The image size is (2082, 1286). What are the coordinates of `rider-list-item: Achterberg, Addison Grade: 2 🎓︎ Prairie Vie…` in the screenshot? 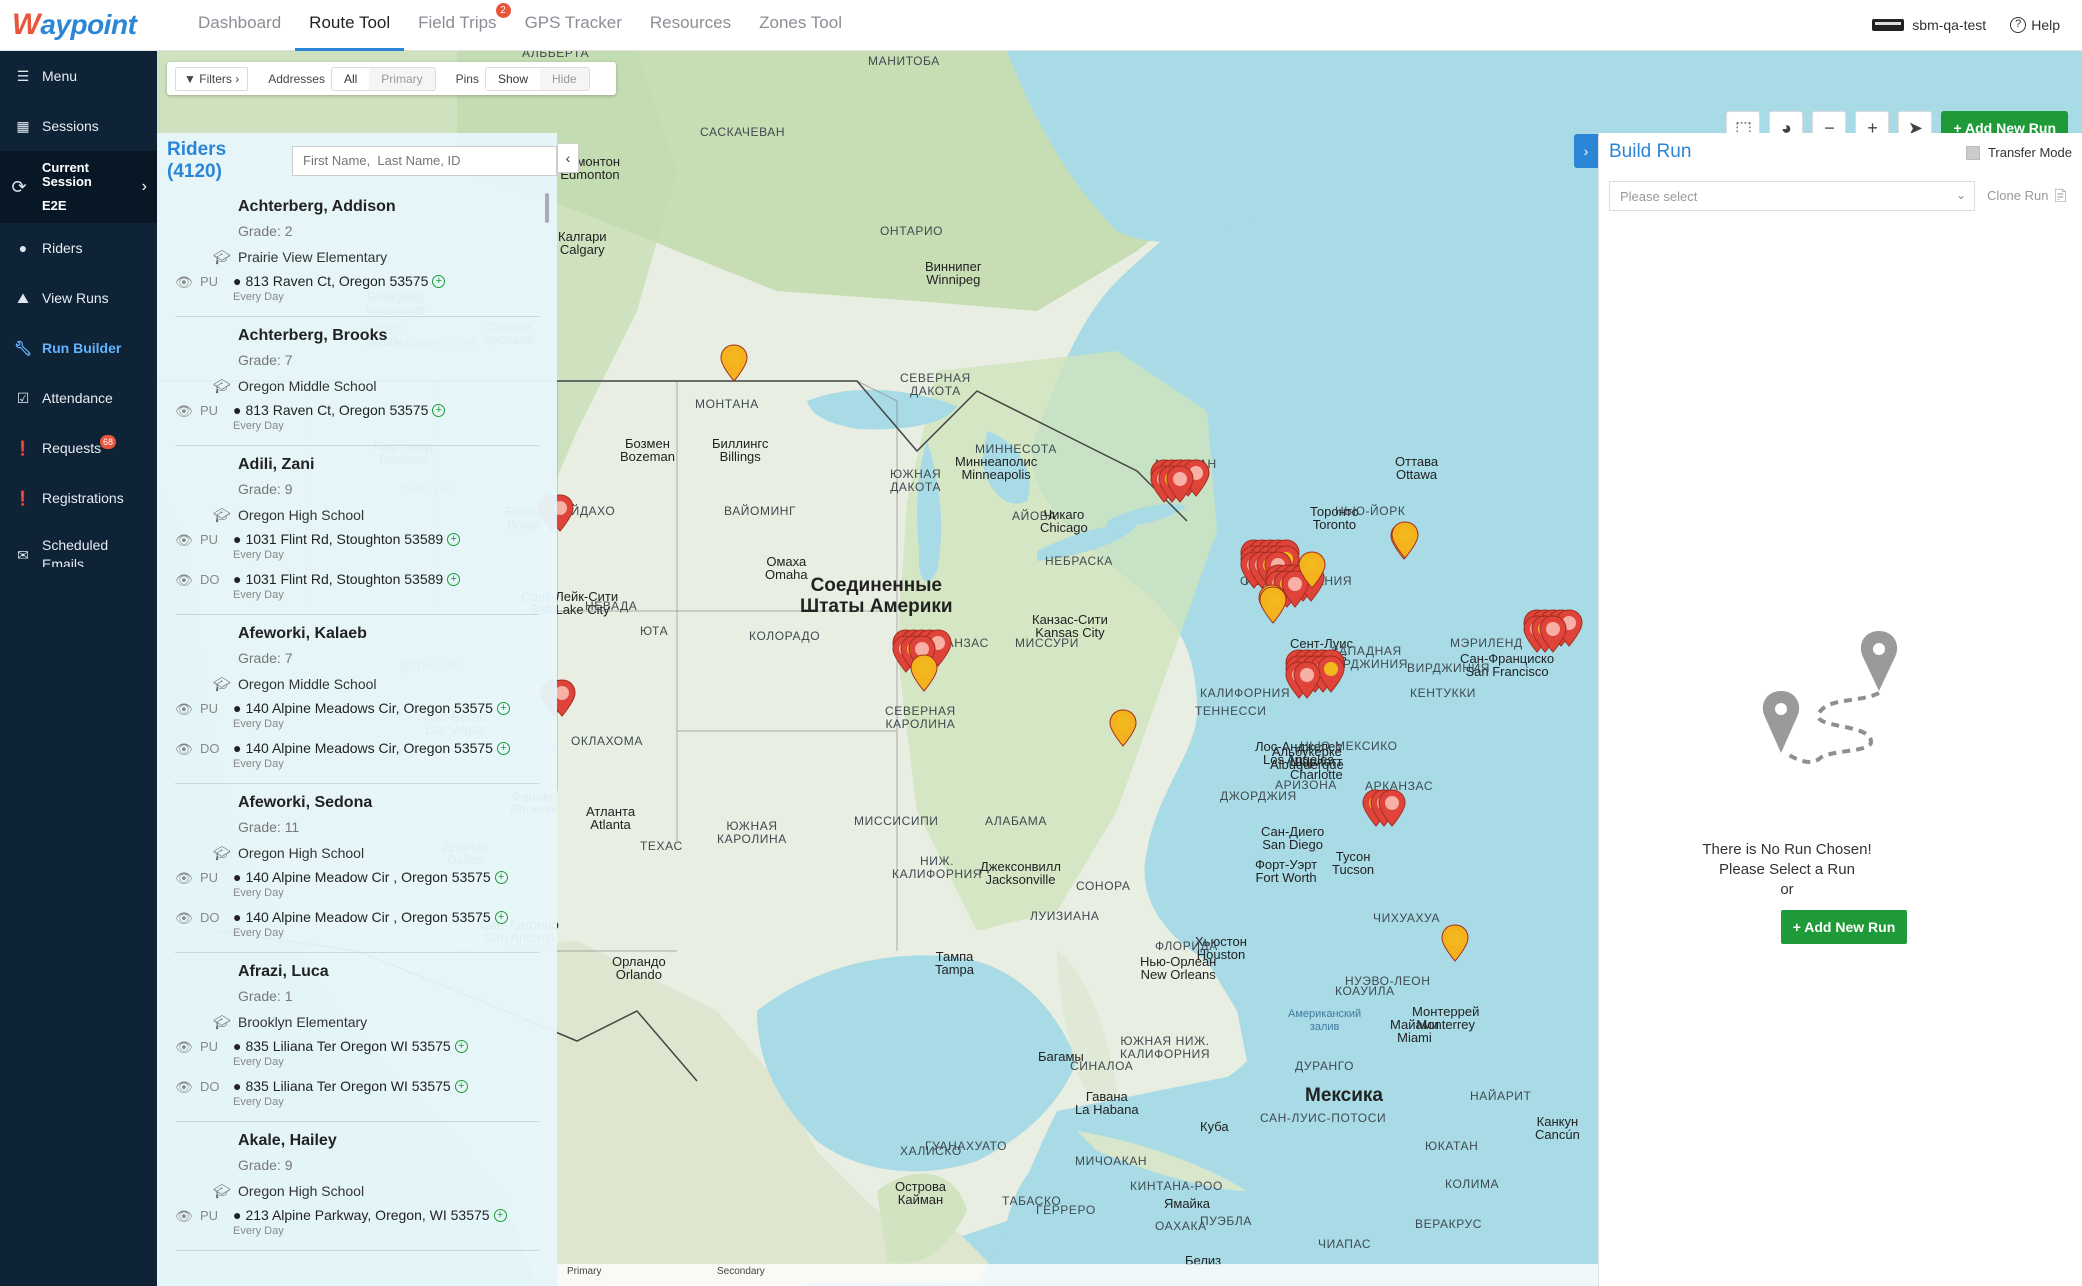 It's located at (357, 252).